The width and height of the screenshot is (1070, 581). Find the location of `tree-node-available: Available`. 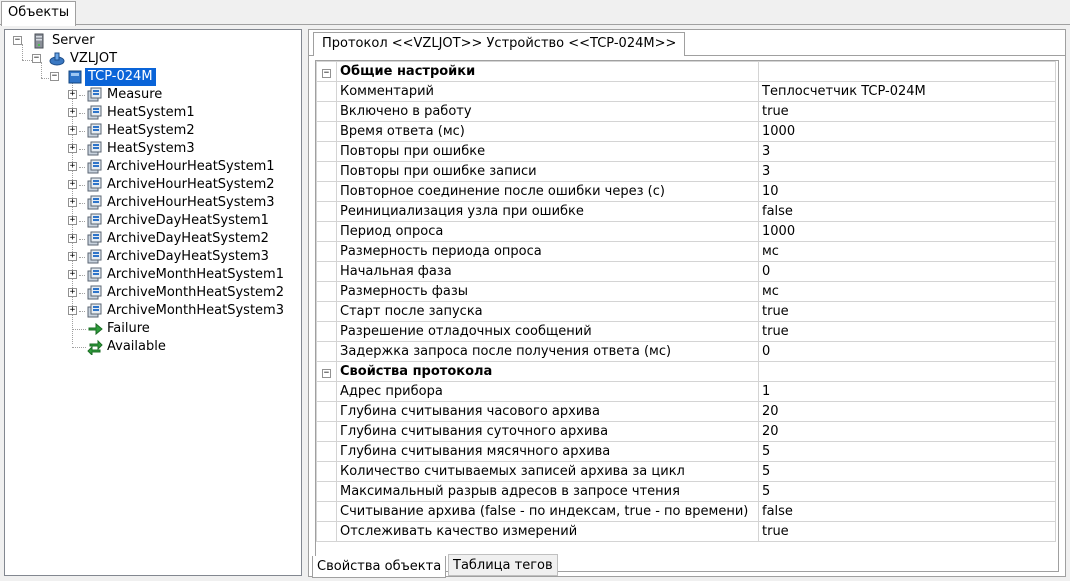

tree-node-available: Available is located at coordinates (153, 347).